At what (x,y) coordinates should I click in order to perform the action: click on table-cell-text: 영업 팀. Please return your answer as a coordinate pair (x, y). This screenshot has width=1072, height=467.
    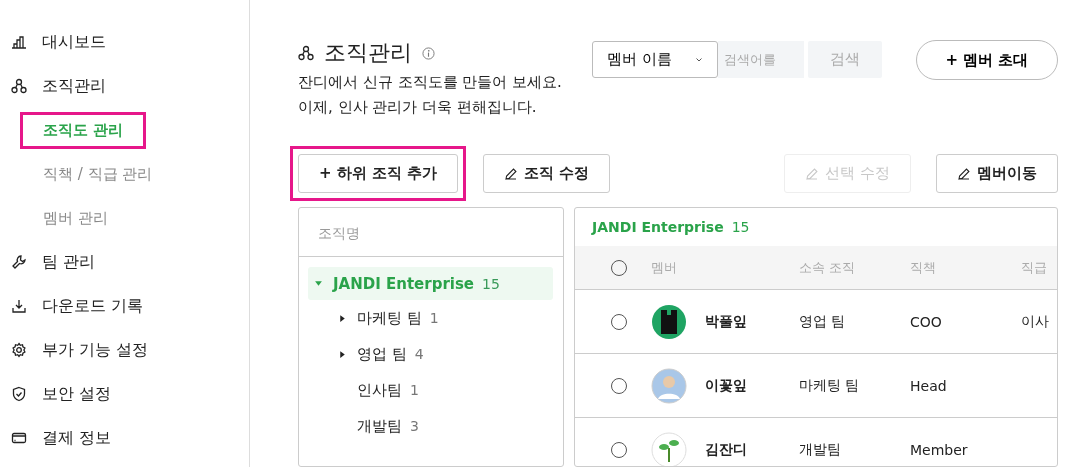
    Looking at the image, I should click on (823, 321).